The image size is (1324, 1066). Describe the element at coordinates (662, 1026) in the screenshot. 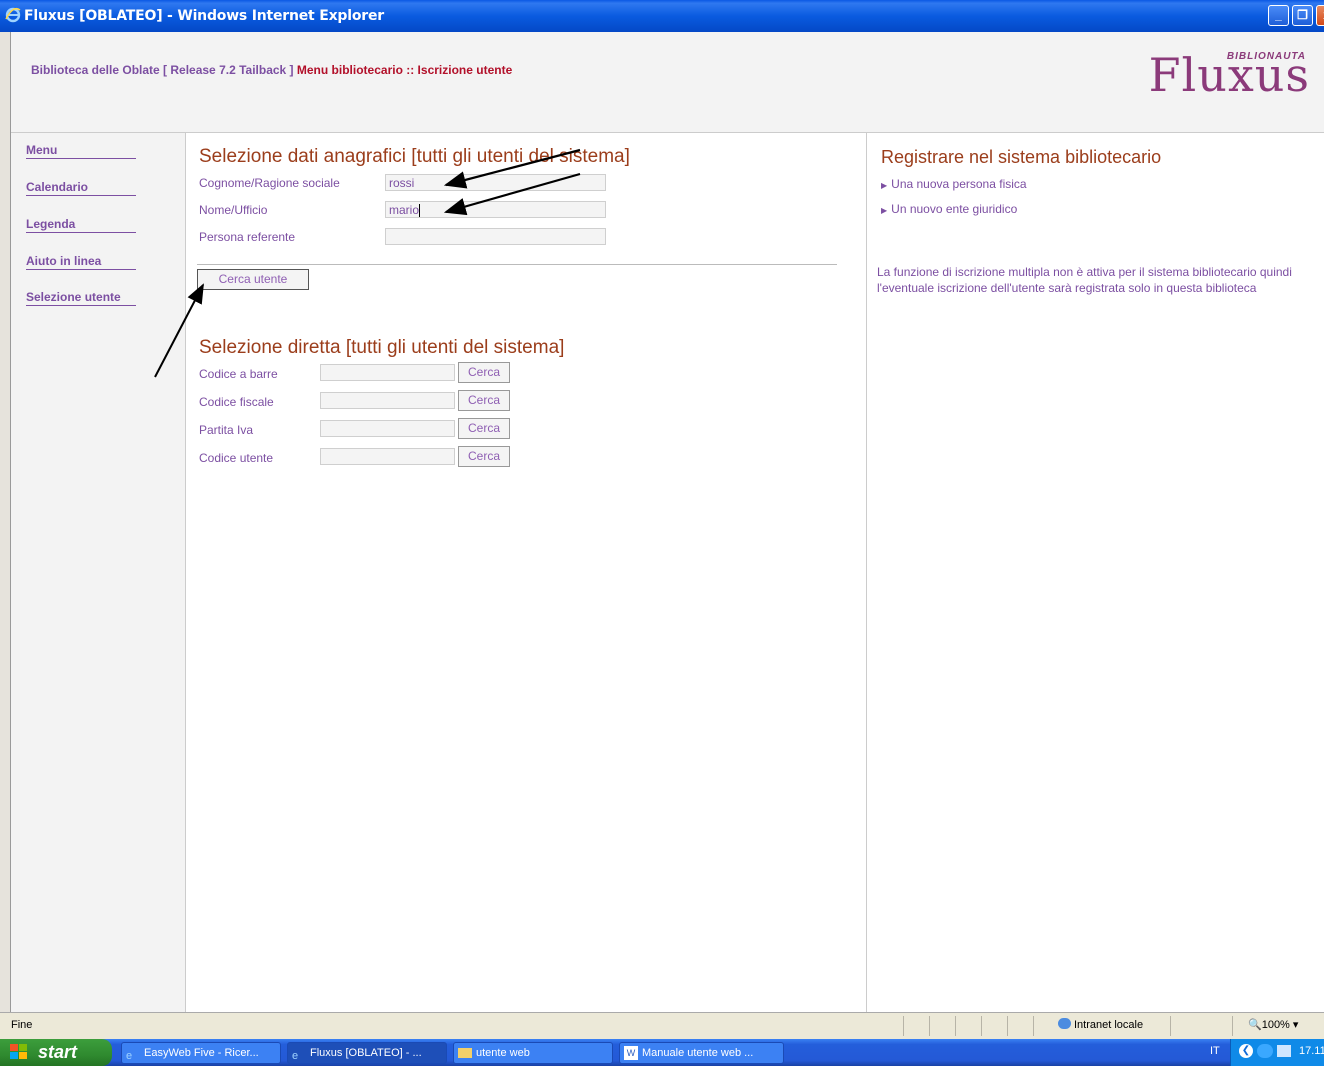

I see `status-bar: Fine Intranet locale 🔍100% ▾` at that location.